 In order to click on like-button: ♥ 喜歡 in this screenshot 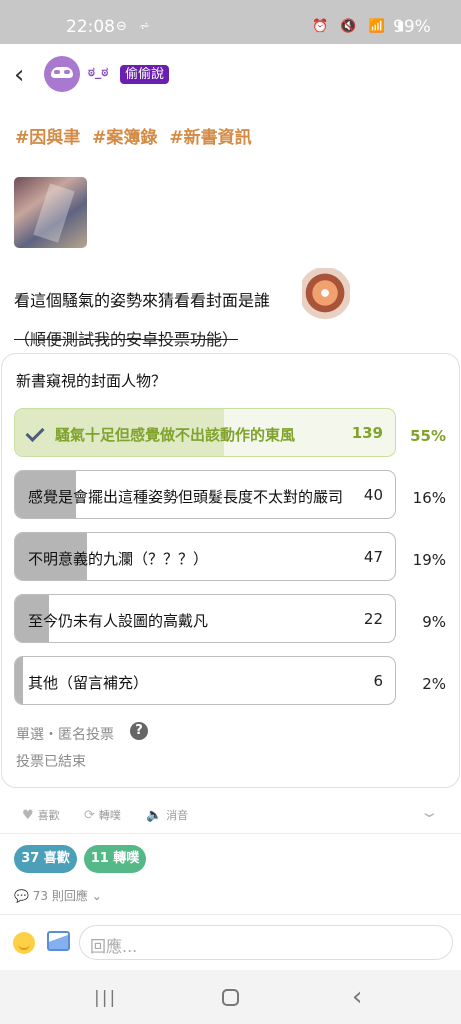, I will do `click(41, 815)`.